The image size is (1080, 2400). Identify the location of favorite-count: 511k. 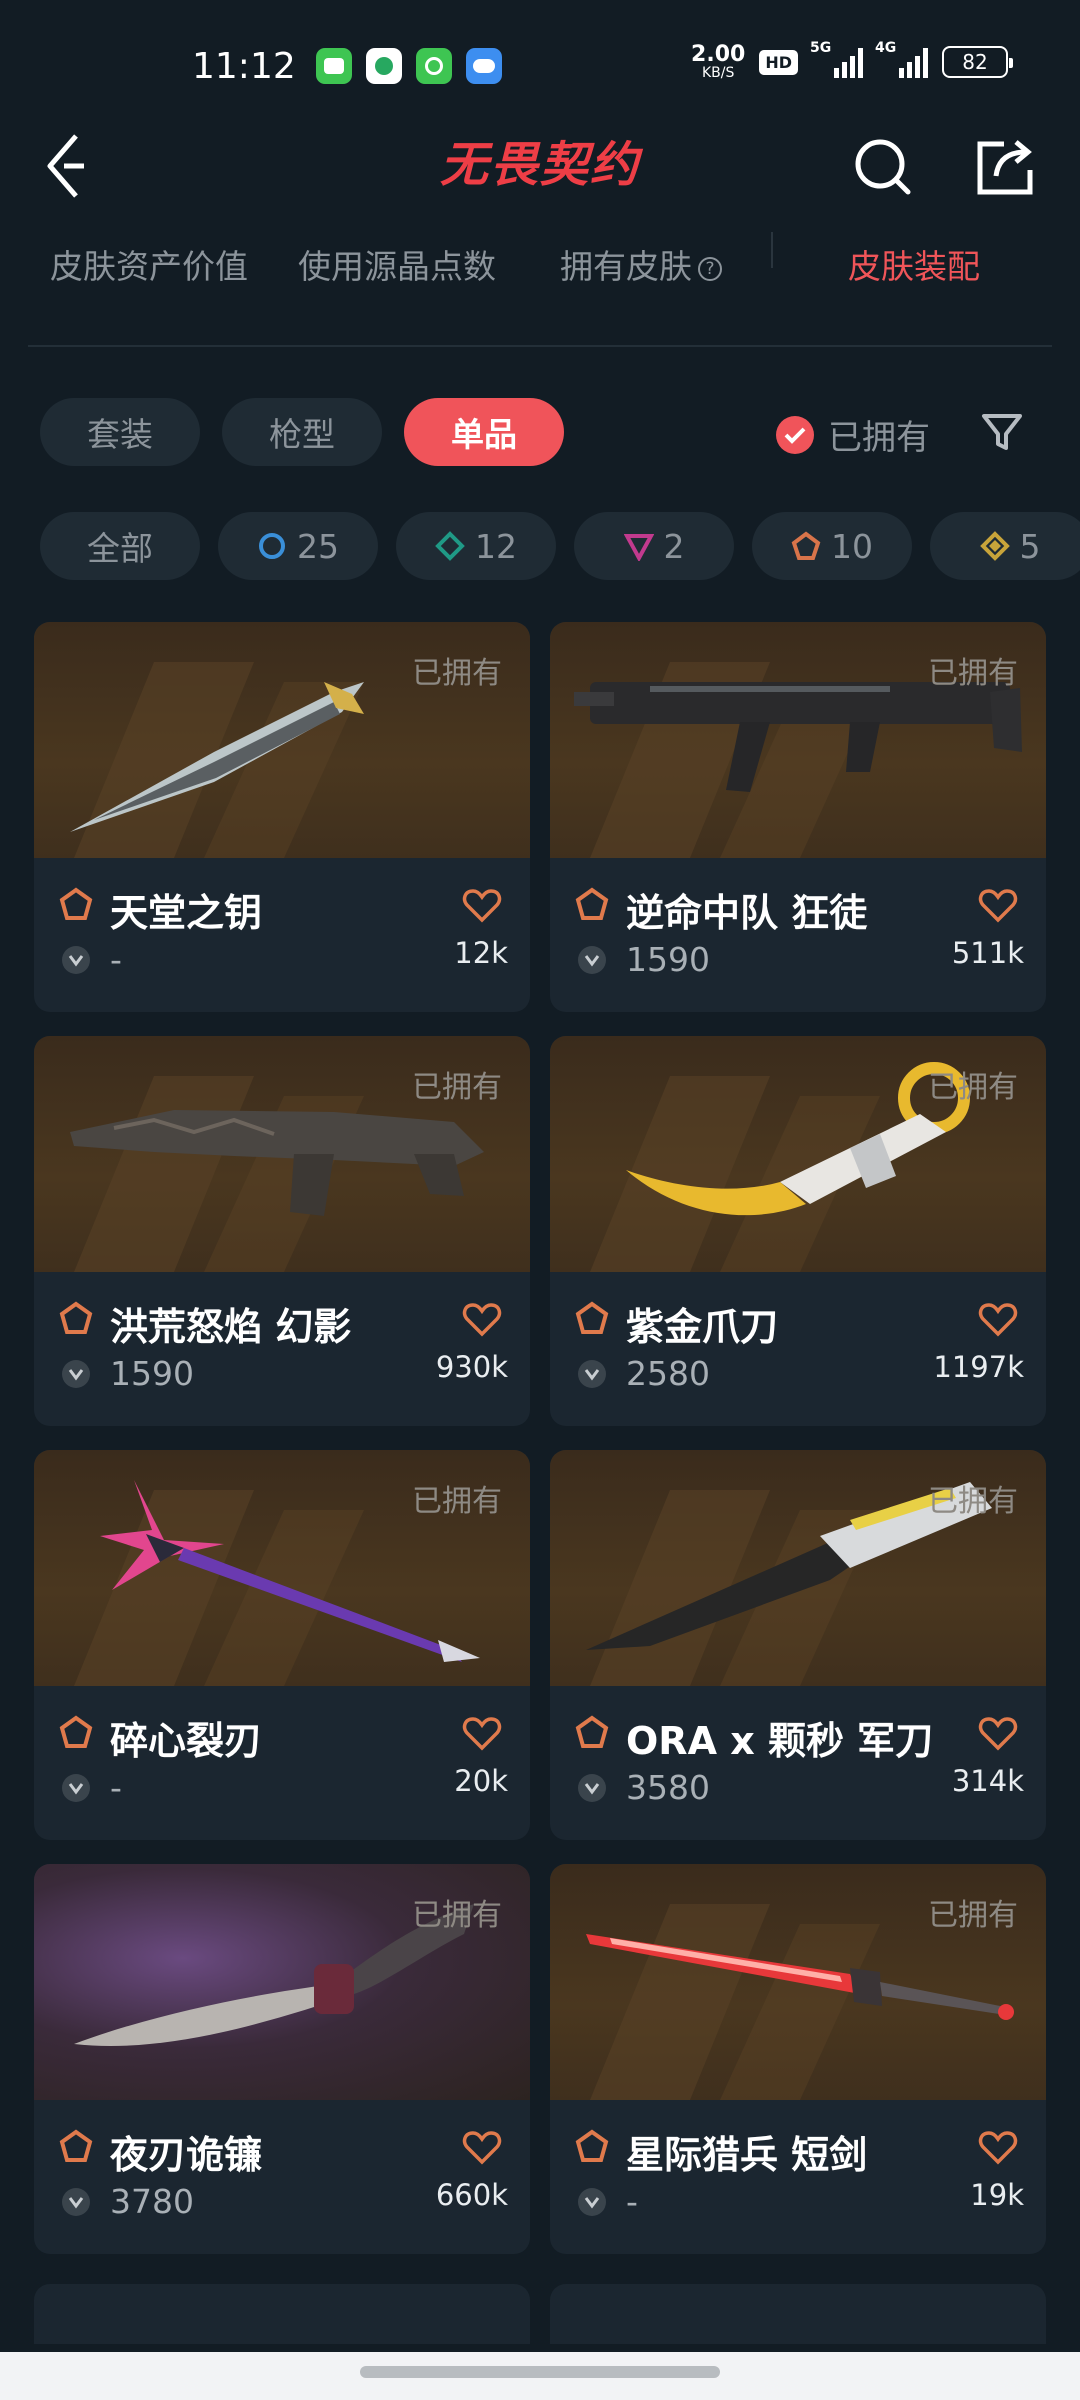
(987, 953).